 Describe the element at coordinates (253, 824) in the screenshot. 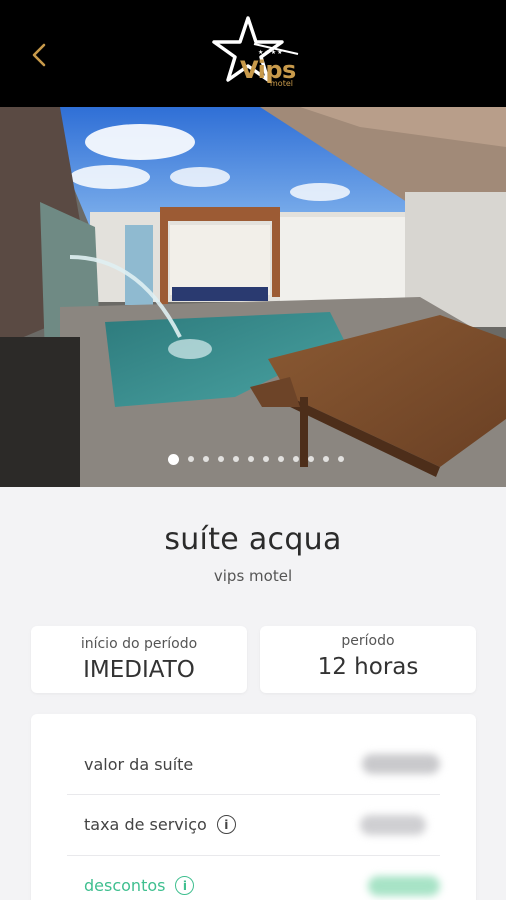

I see `price-row-service-fee: taxa de serviço i` at that location.